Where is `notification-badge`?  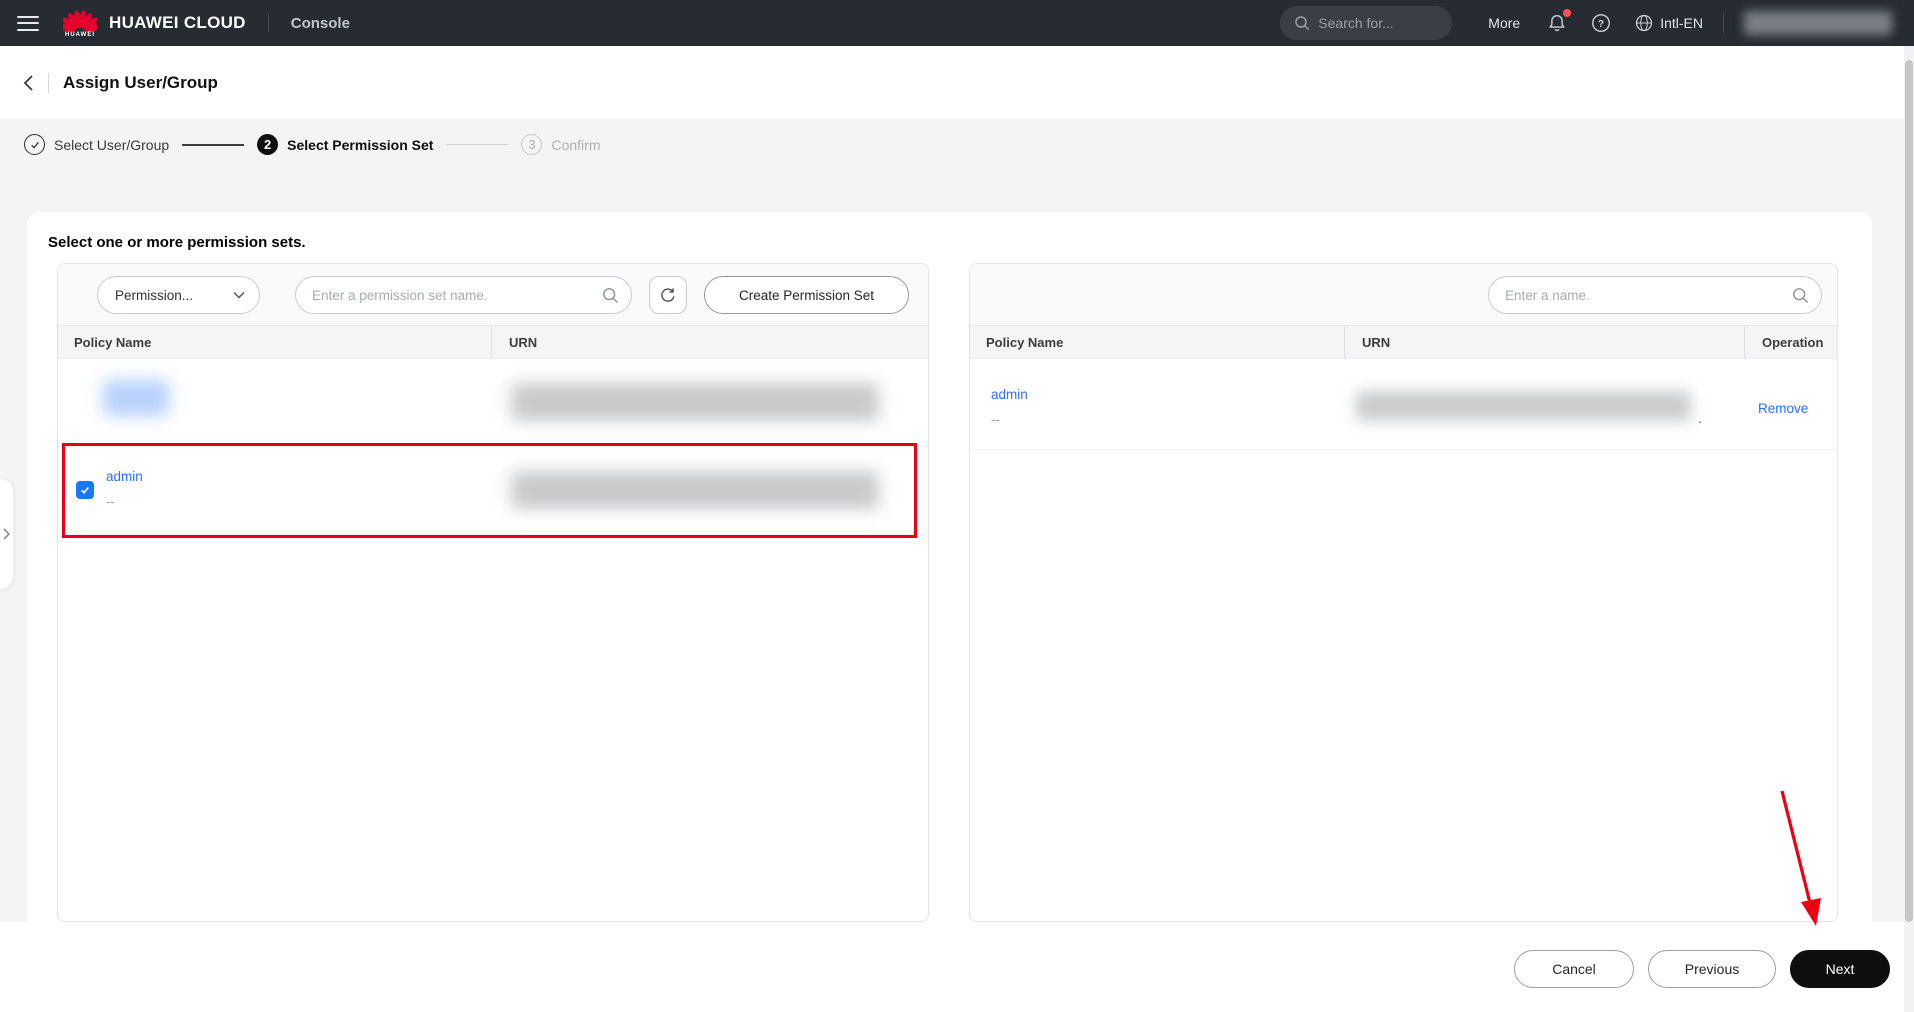 notification-badge is located at coordinates (1567, 13).